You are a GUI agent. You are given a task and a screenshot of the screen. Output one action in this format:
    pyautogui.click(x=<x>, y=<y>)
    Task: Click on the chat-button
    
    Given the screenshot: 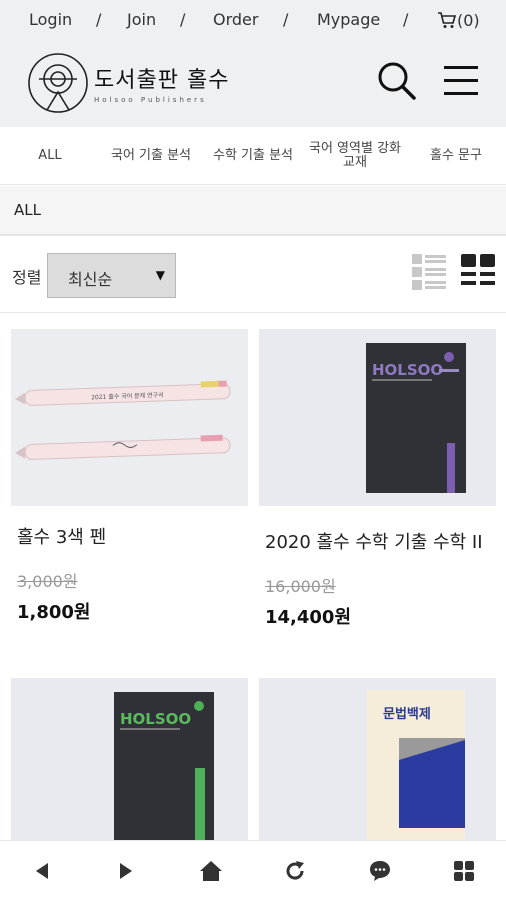 What is the action you would take?
    pyautogui.click(x=380, y=871)
    